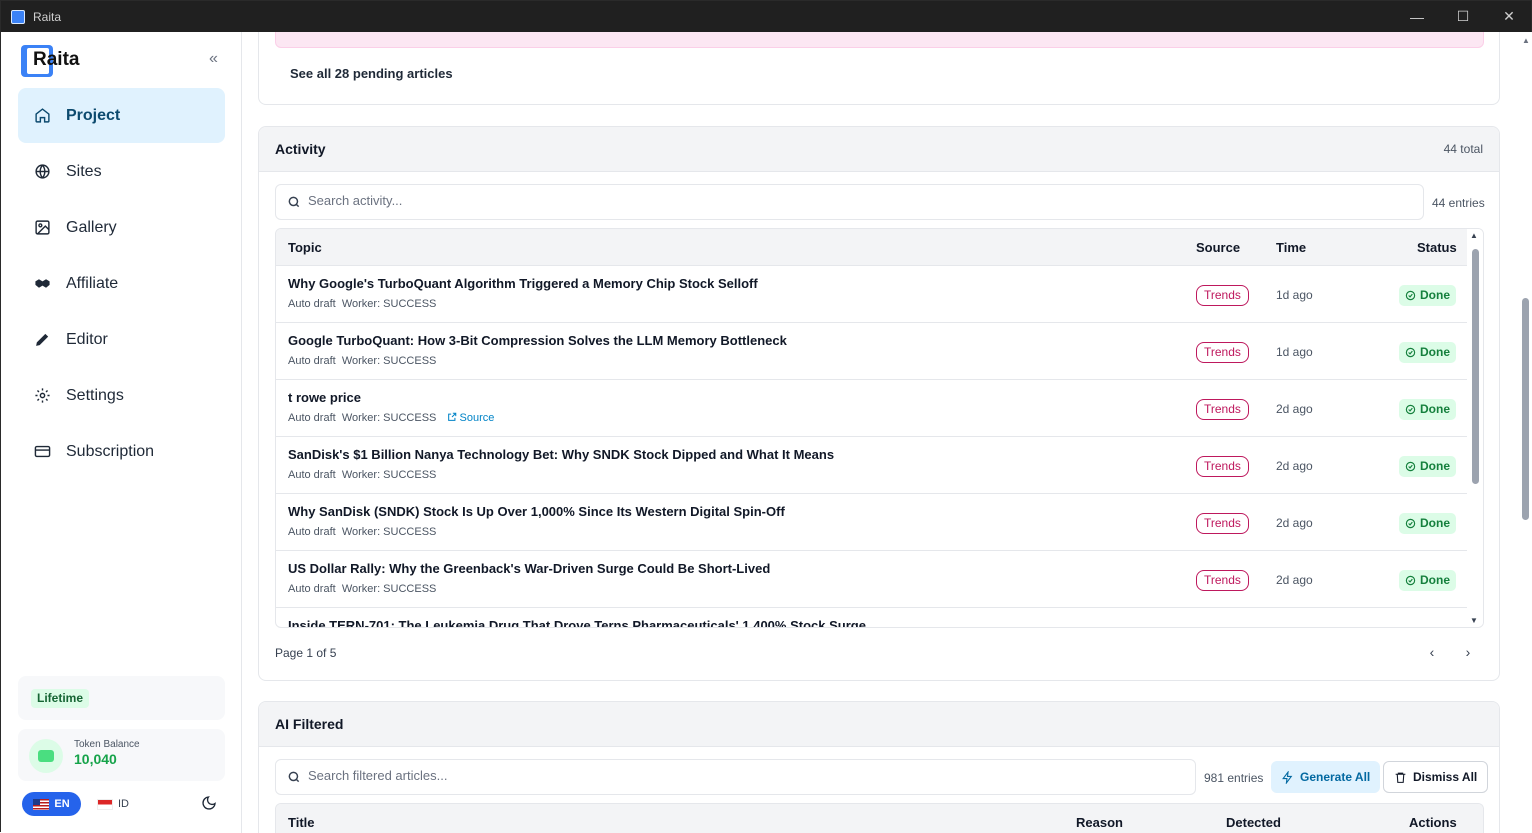  What do you see at coordinates (84, 171) in the screenshot?
I see `sidebar-item-label: Sites` at bounding box center [84, 171].